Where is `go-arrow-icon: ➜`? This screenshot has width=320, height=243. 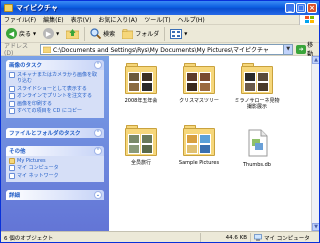 go-arrow-icon: ➜ is located at coordinates (301, 49).